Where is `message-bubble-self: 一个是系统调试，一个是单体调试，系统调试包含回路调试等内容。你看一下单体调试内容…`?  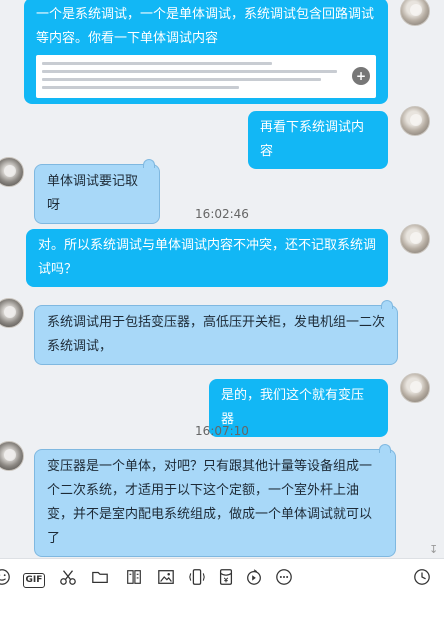
message-bubble-self: 一个是系统调试，一个是单体调试，系统调试包含回路调试等内容。你看一下单体调试内容… is located at coordinates (206, 52).